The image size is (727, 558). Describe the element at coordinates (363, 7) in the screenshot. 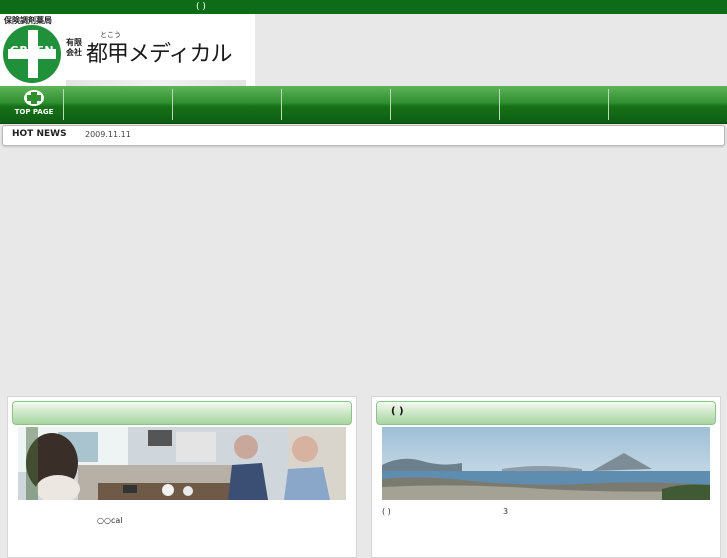

I see `top-bar: ( )` at that location.